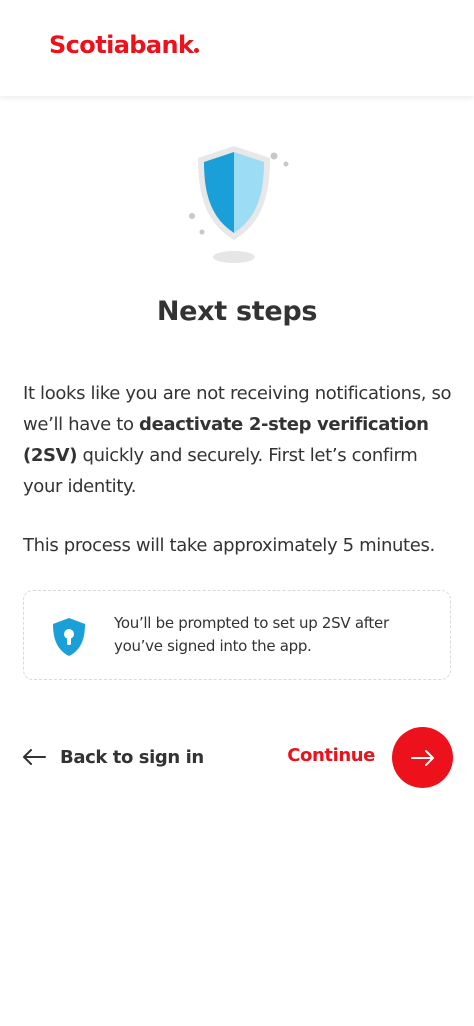 This screenshot has height=1026, width=474. I want to click on back-to-sign-in-link: Back to sign in, so click(113, 757).